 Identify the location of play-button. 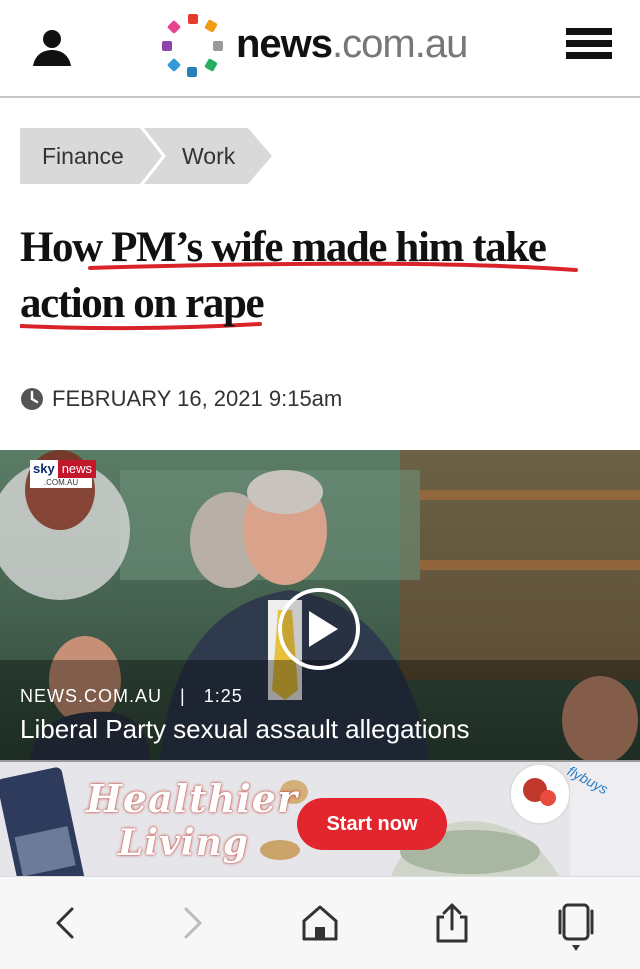
(319, 629).